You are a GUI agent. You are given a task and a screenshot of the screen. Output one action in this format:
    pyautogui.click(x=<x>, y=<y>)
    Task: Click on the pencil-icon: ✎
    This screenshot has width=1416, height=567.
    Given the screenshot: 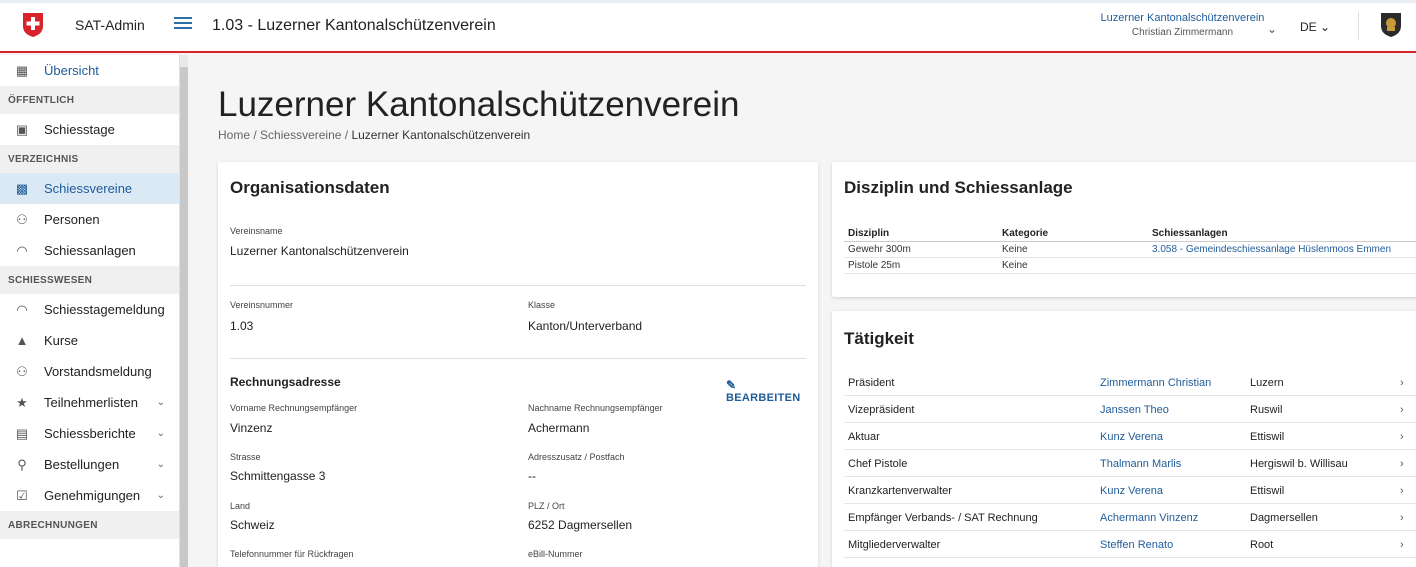 What is the action you would take?
    pyautogui.click(x=731, y=385)
    